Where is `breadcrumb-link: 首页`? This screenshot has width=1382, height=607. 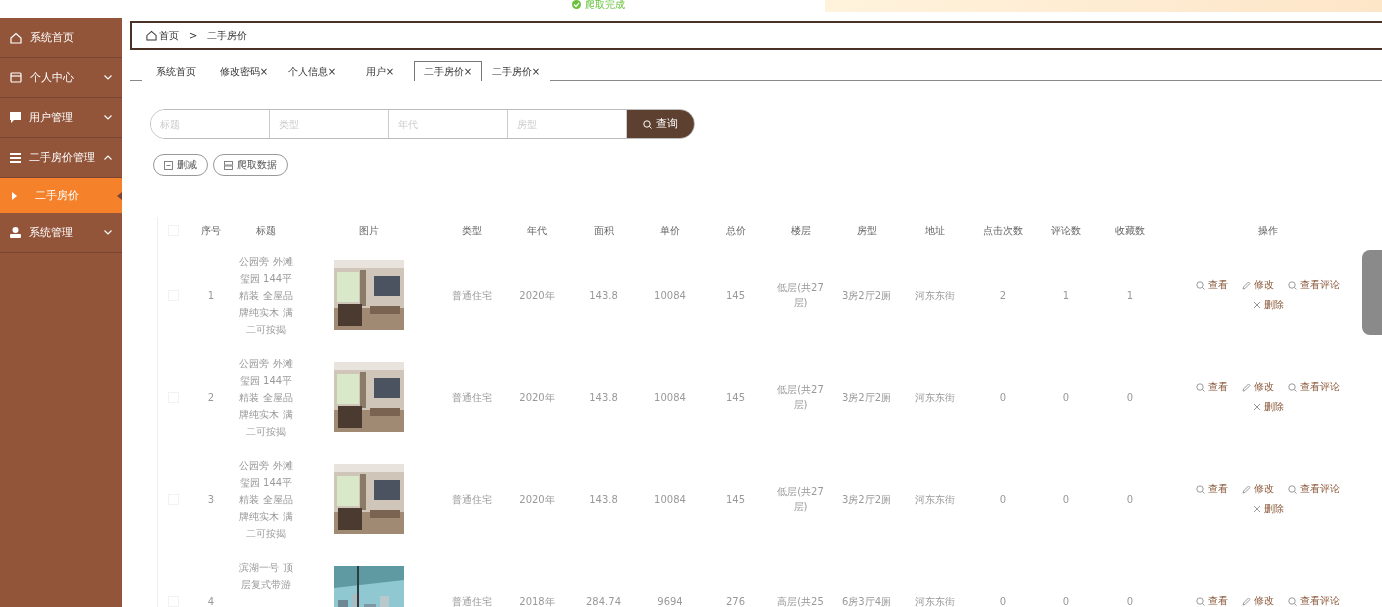 breadcrumb-link: 首页 is located at coordinates (162, 35).